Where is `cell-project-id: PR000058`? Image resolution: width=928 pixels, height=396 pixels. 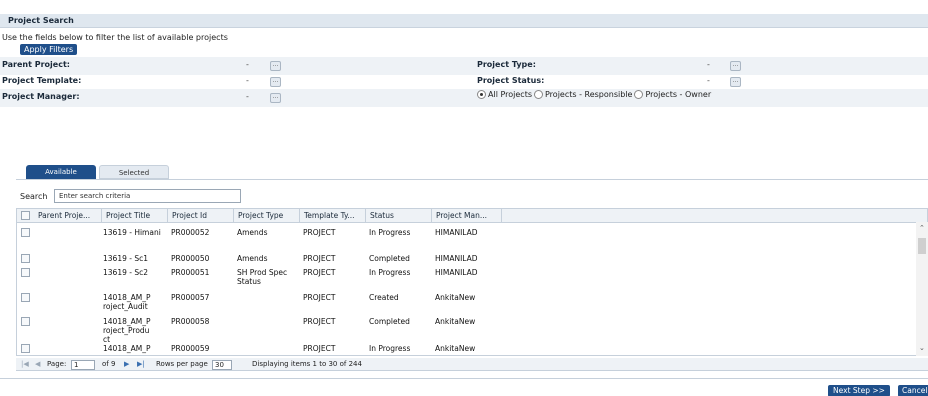
cell-project-id: PR000058 is located at coordinates (190, 321).